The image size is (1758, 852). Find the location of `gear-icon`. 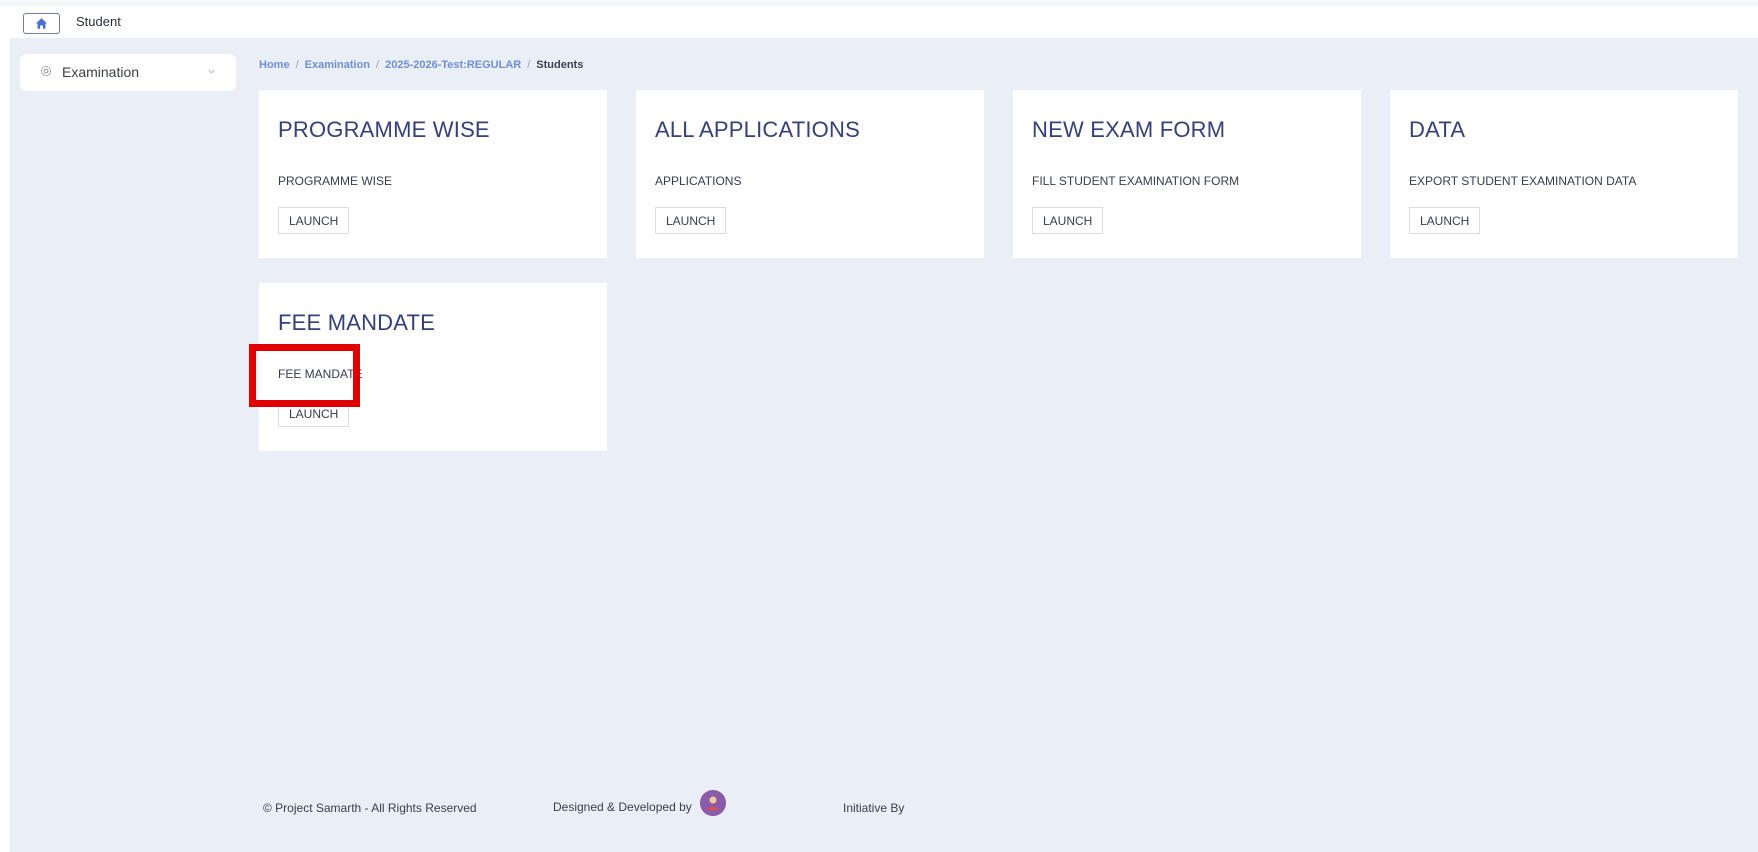

gear-icon is located at coordinates (46, 71).